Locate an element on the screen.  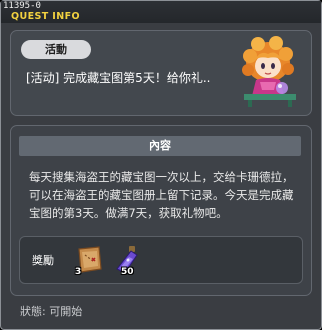
reward-item-2-quantity: 50 is located at coordinates (127, 272).